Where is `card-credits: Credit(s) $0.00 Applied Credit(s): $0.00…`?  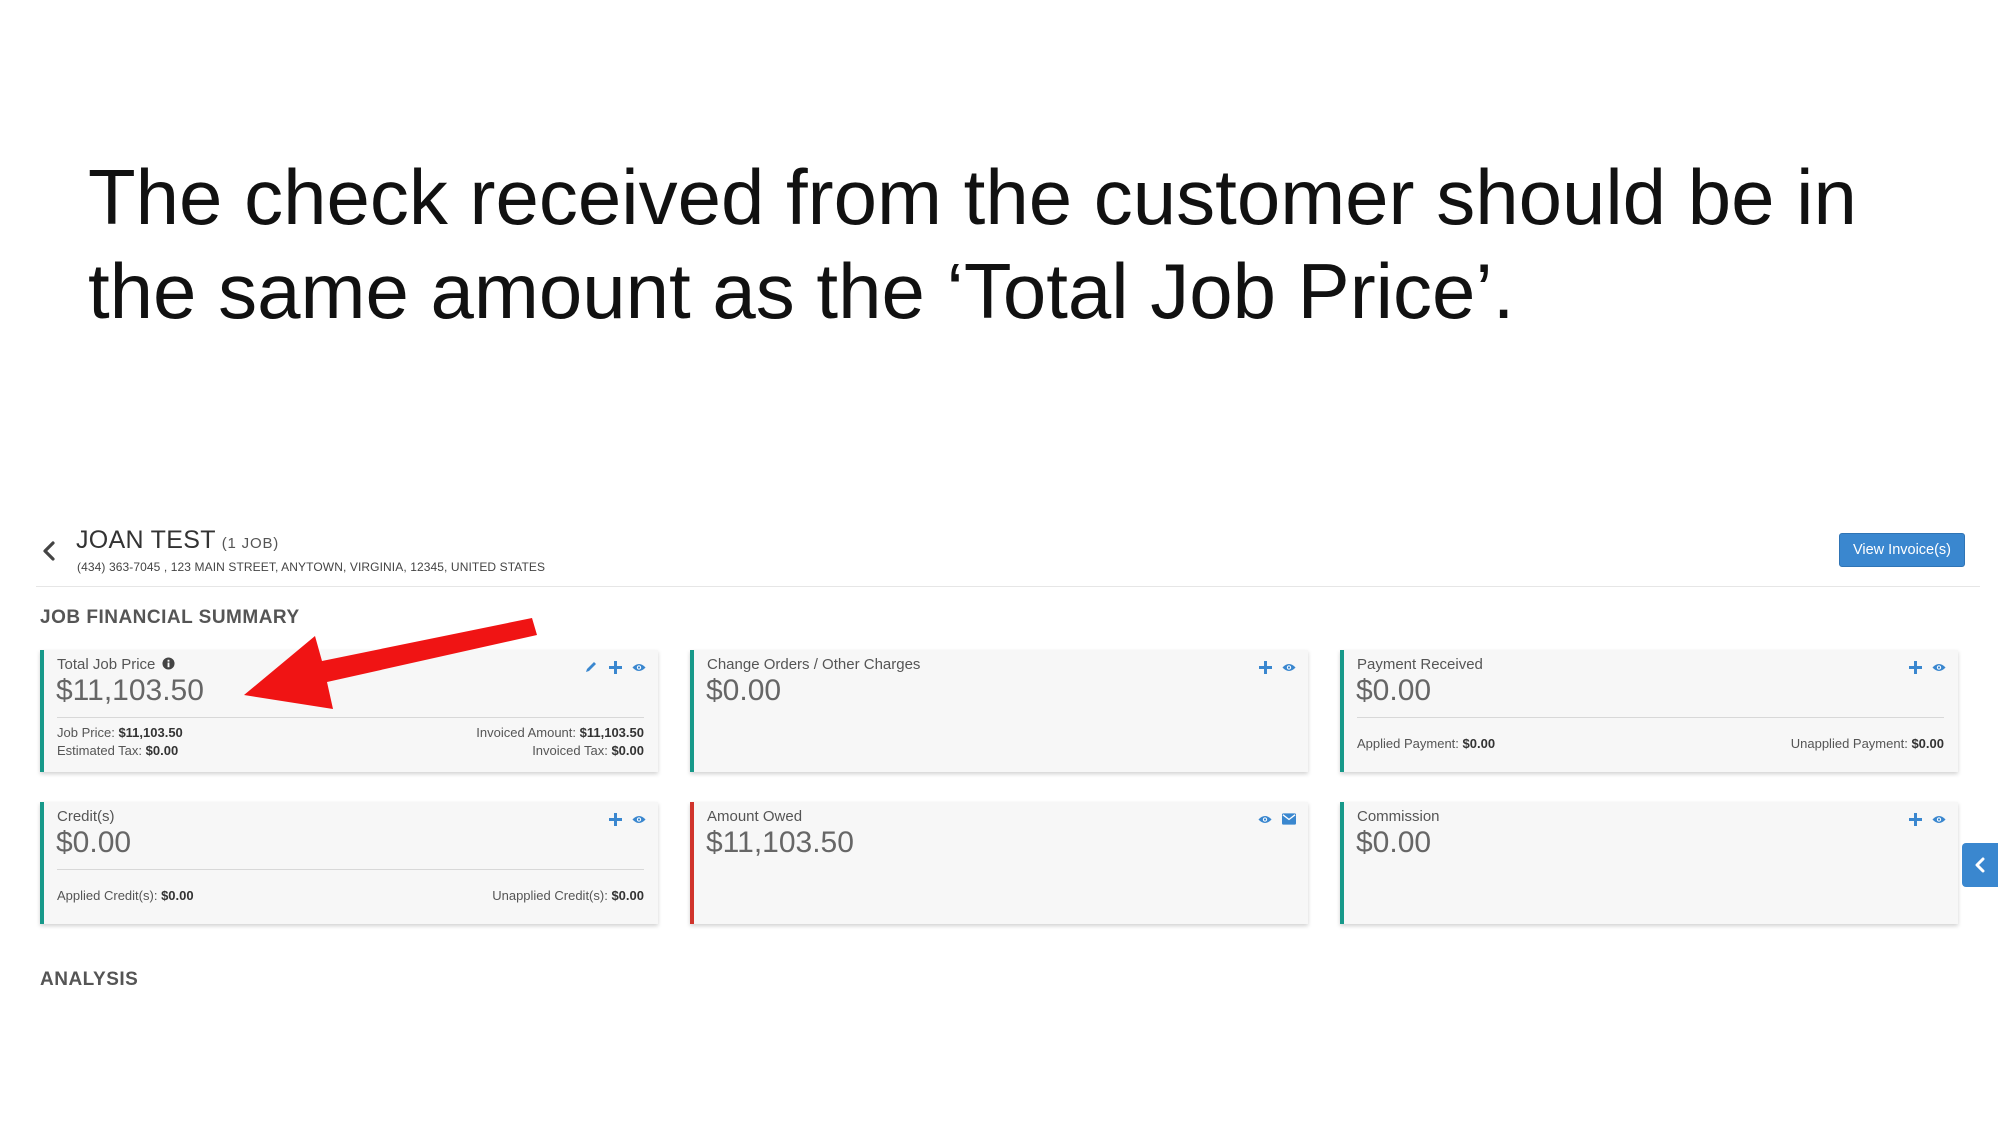 card-credits: Credit(s) $0.00 Applied Credit(s): $0.00… is located at coordinates (349, 863).